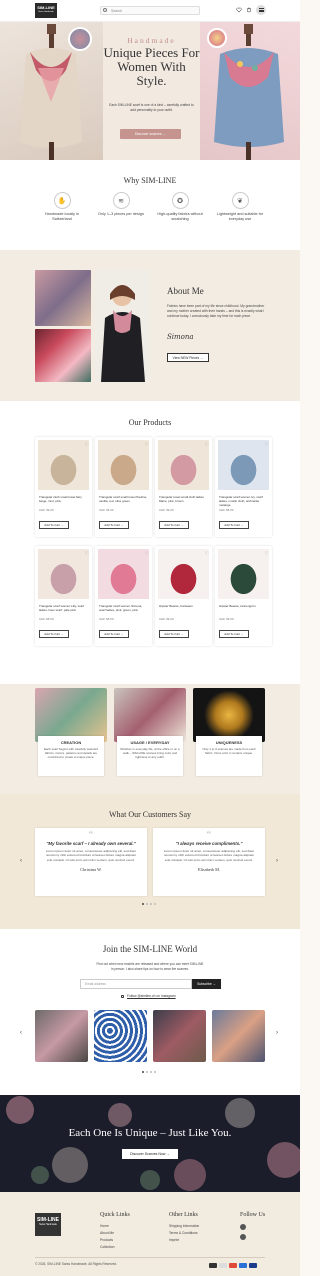  Describe the element at coordinates (240, 200) in the screenshot. I see `leaf-icon: ❦` at that location.